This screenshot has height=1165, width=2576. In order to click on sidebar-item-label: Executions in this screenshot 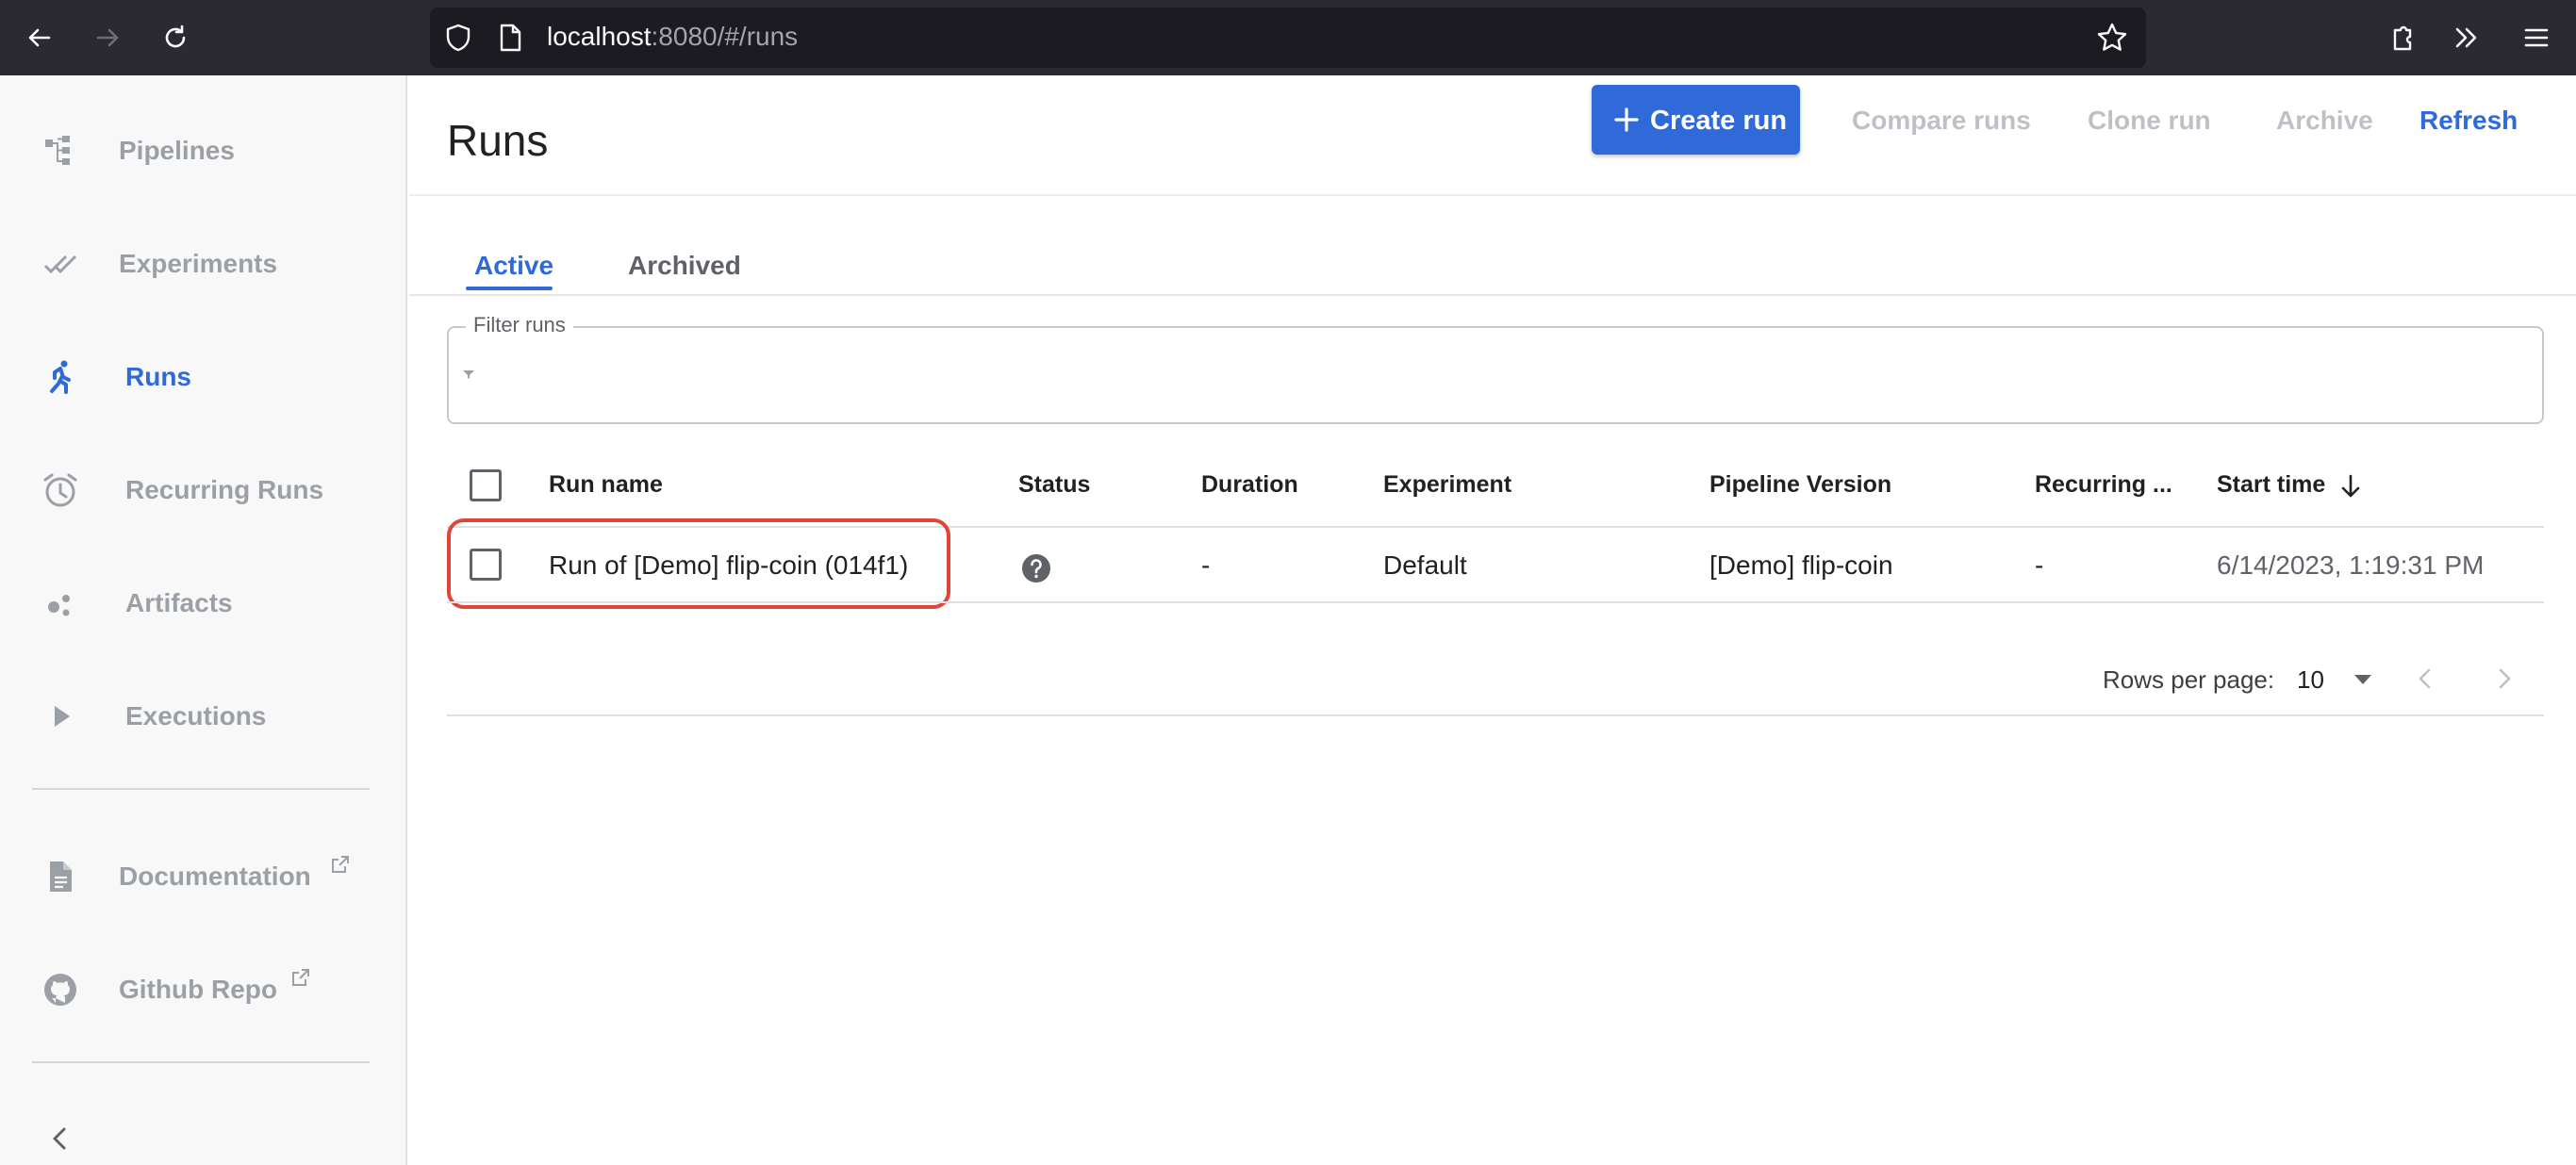, I will do `click(196, 715)`.